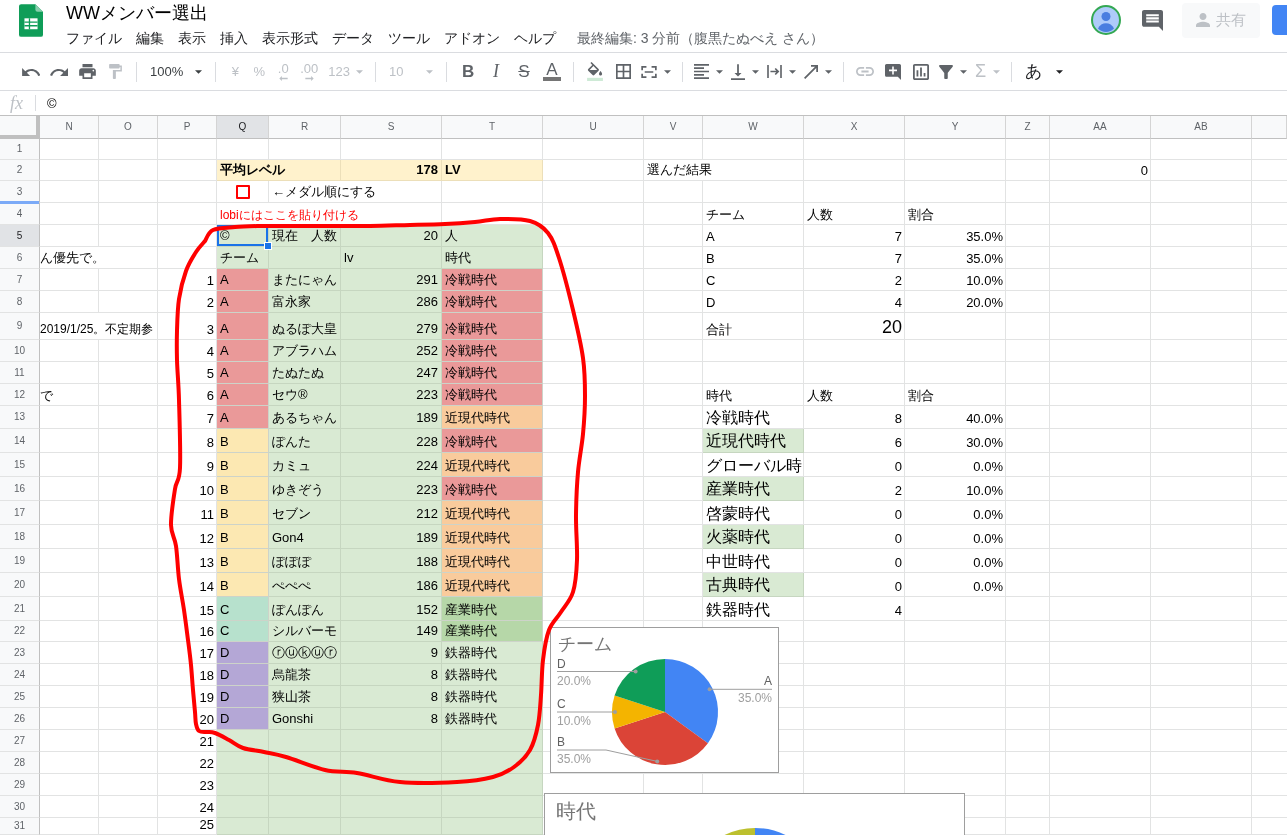 This screenshot has width=1287, height=835. Describe the element at coordinates (20, 258) in the screenshot. I see `row-header: 6` at that location.